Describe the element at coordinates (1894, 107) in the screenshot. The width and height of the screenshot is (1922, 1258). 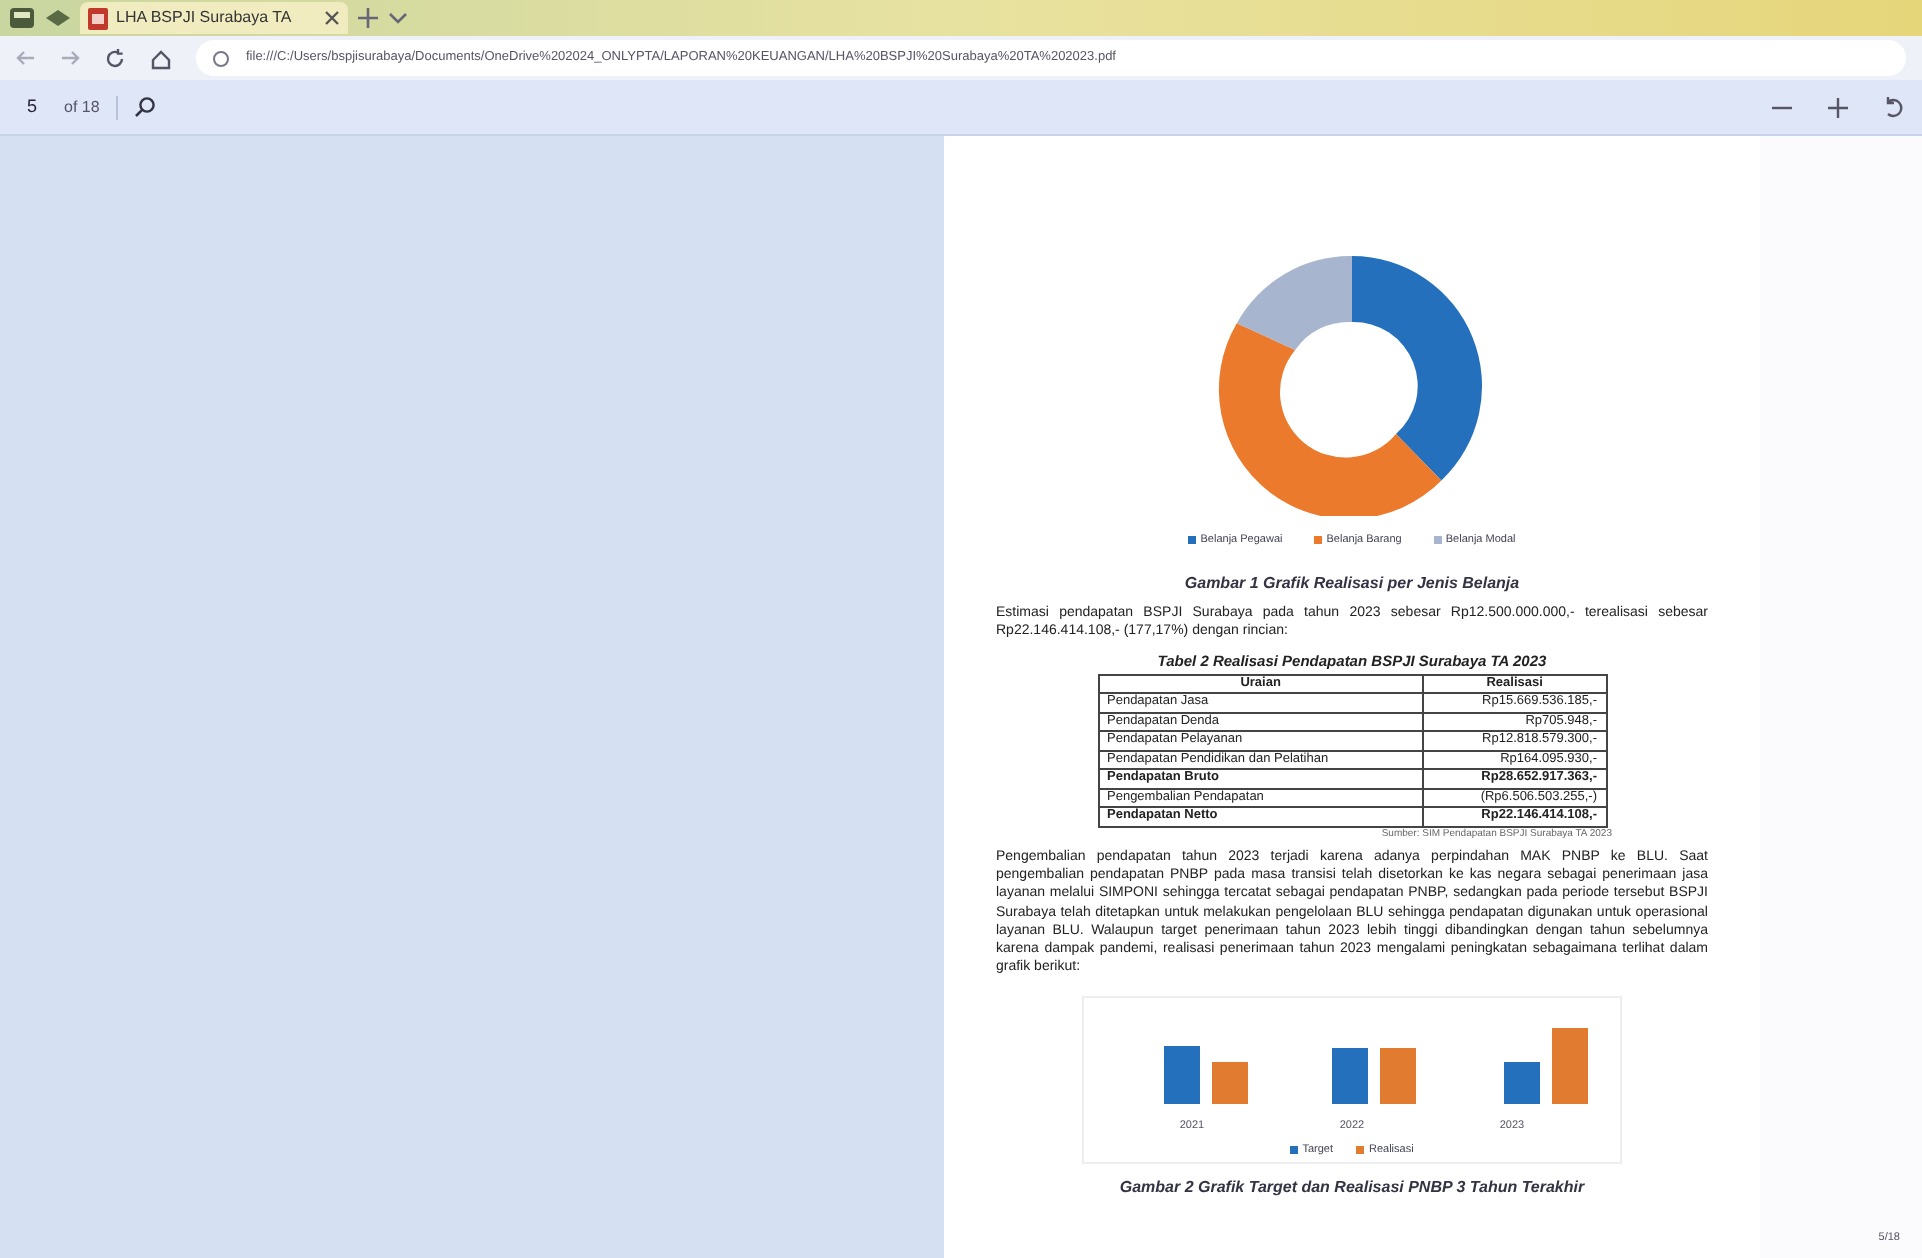
I see `rotate-icon` at that location.